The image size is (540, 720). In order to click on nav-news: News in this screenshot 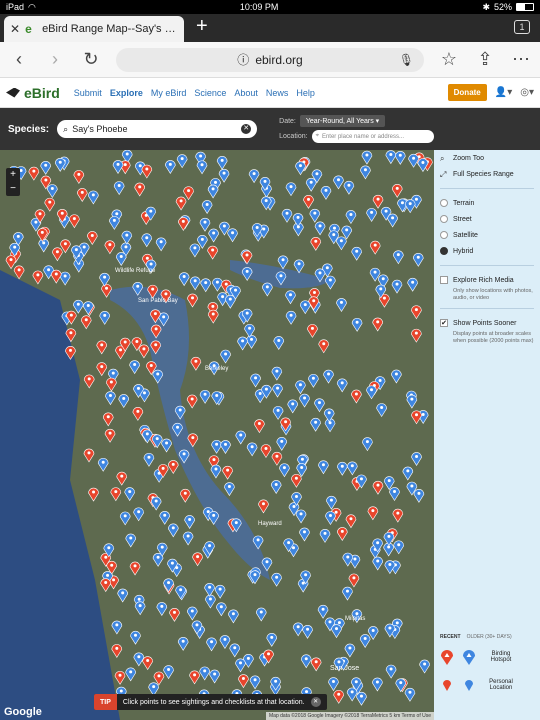, I will do `click(277, 93)`.